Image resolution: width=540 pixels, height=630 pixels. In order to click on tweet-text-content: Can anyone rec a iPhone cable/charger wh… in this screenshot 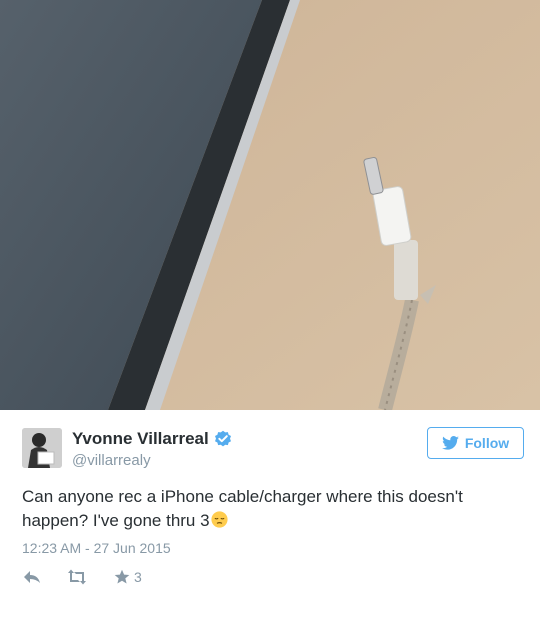, I will do `click(242, 508)`.